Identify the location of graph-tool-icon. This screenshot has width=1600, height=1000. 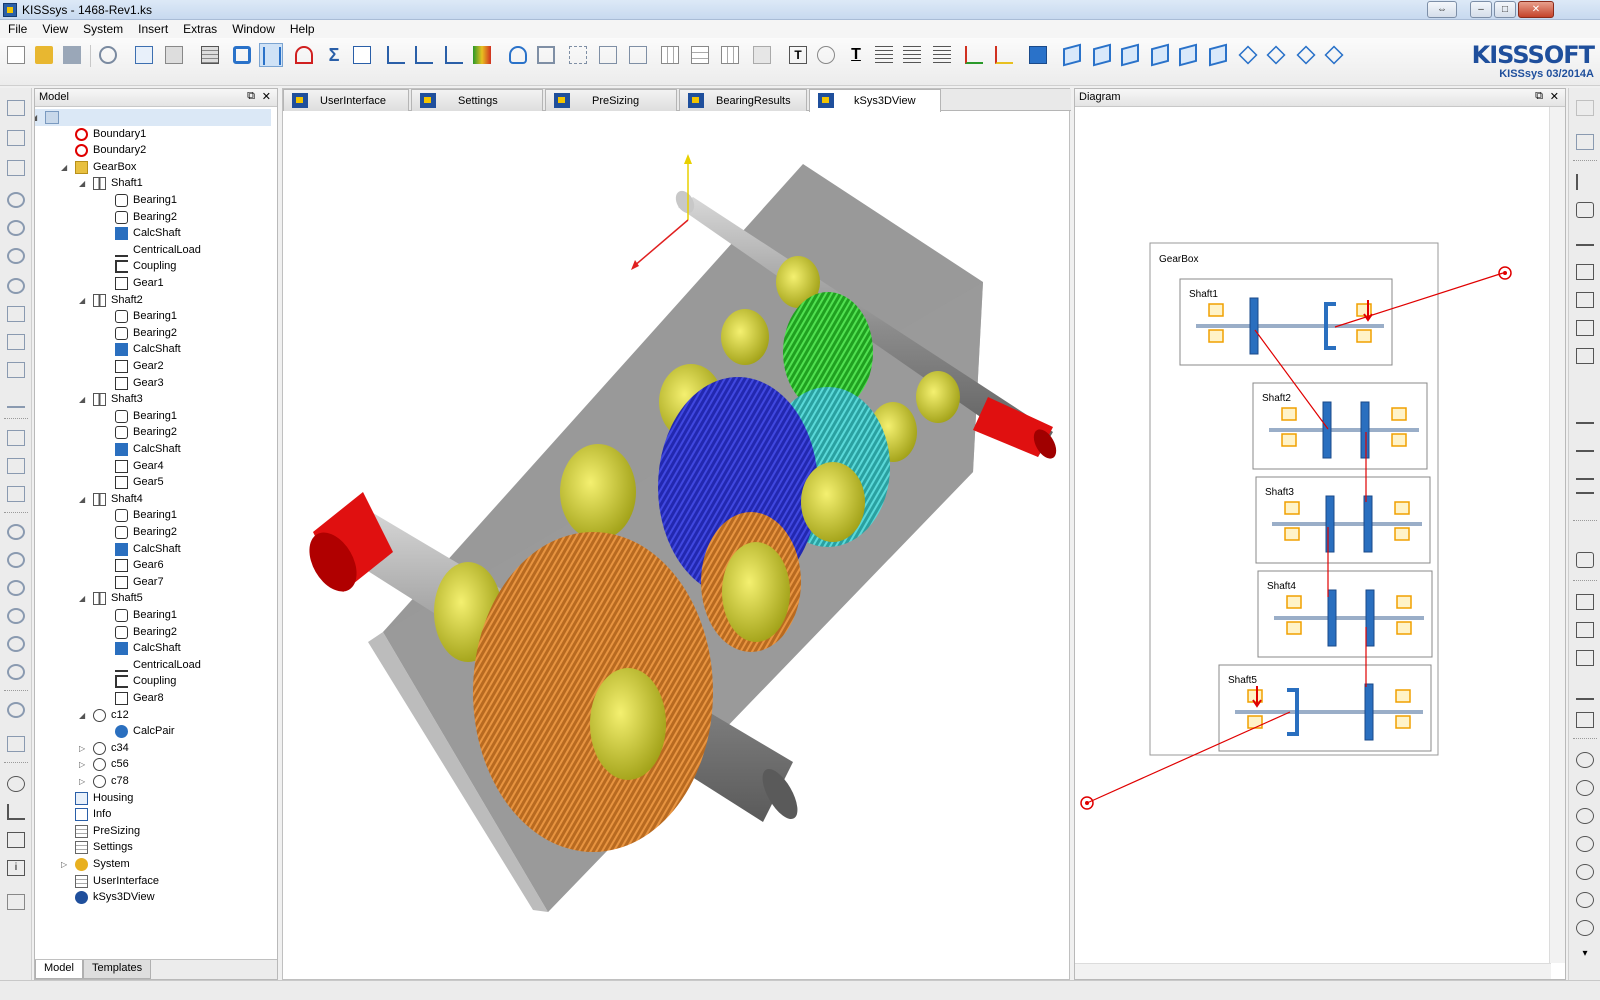
(16, 812).